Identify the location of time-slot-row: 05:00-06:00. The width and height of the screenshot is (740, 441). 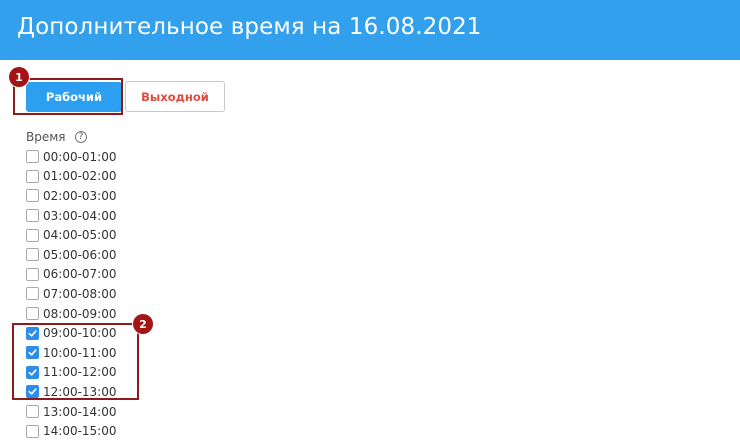
(71, 255).